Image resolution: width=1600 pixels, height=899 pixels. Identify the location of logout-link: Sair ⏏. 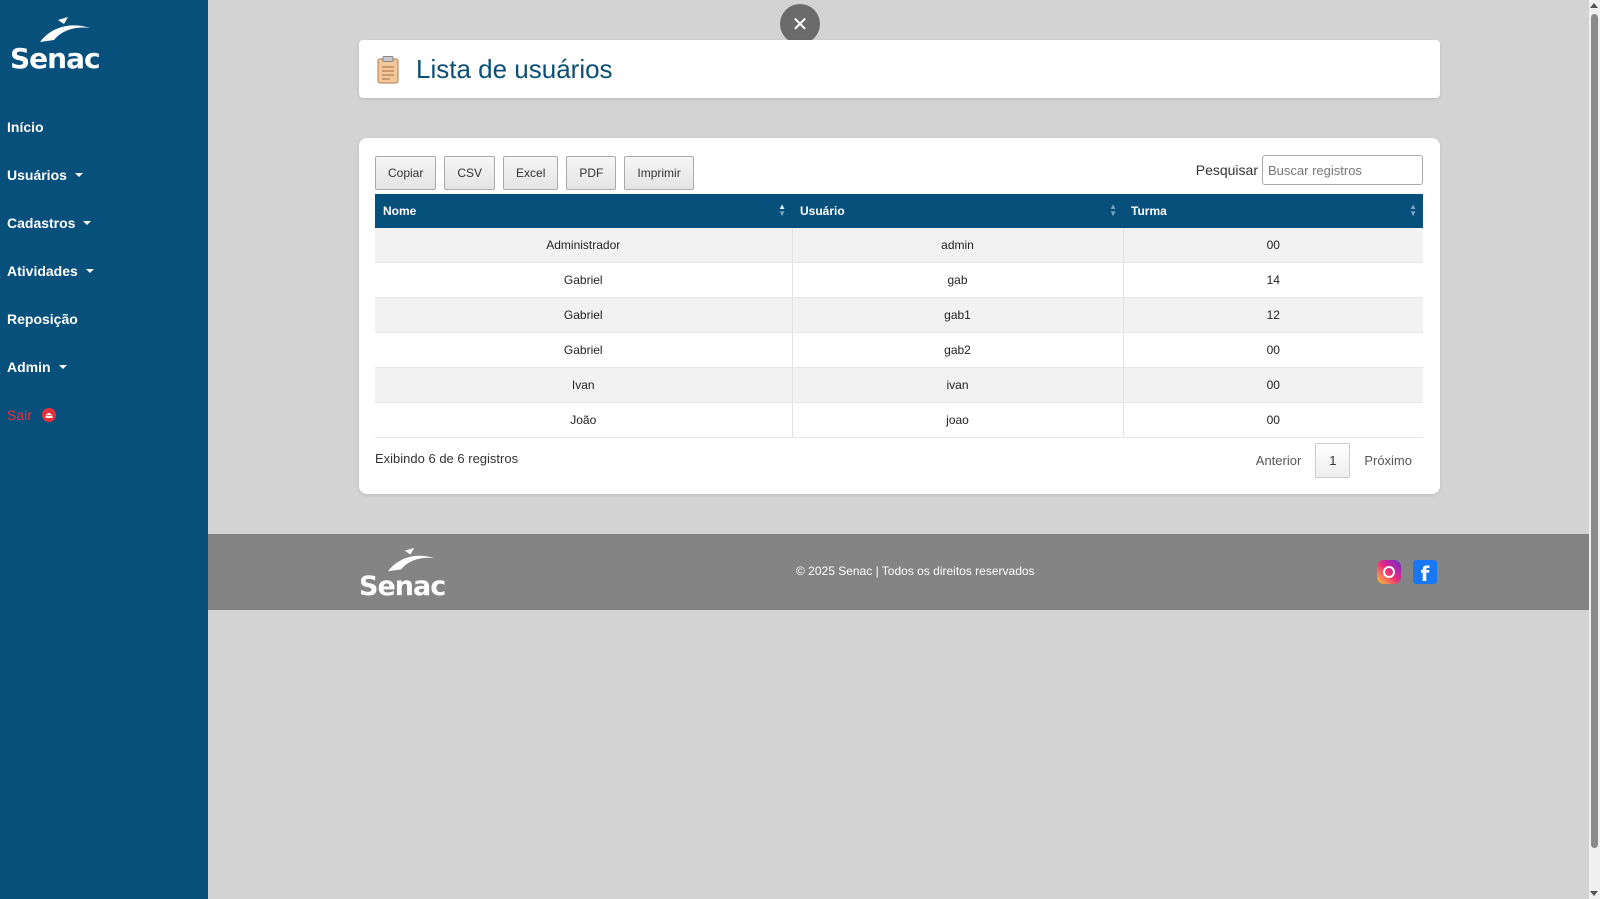
(104, 415).